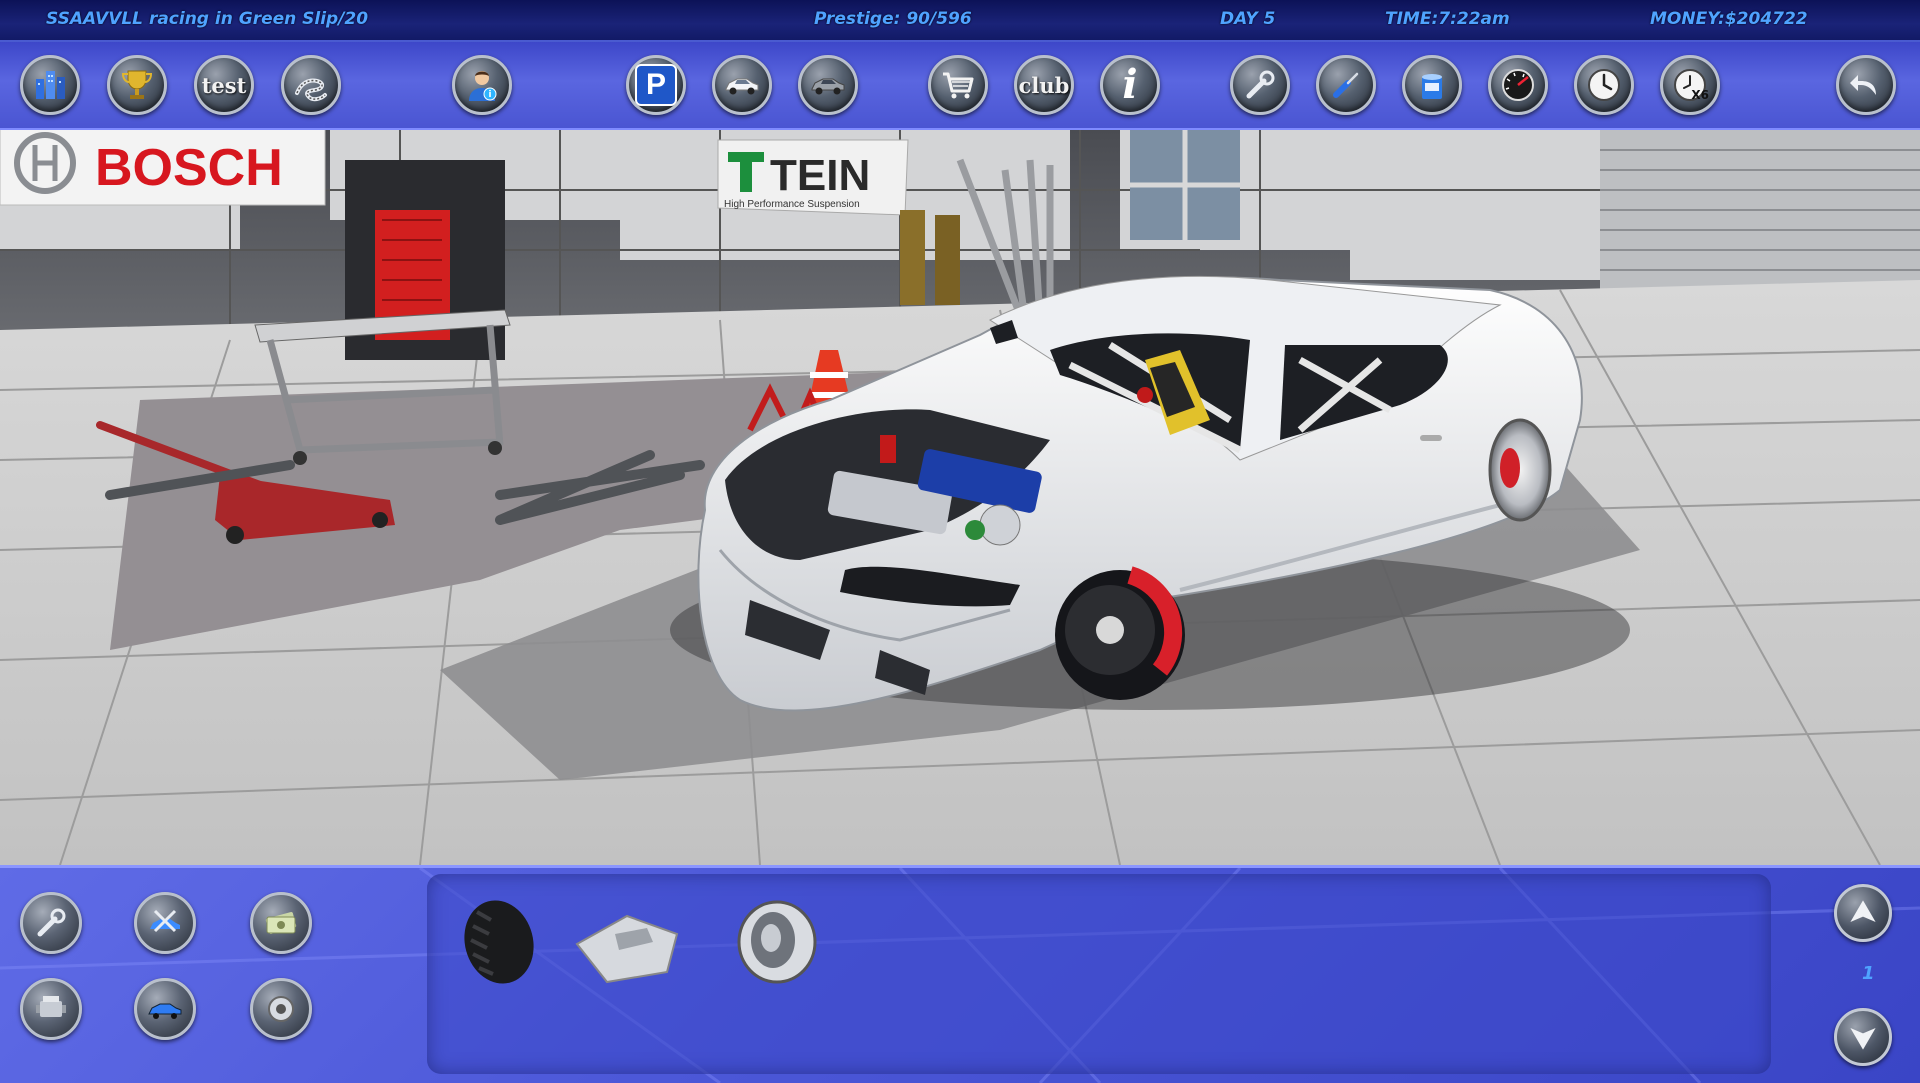  I want to click on my-car-button, so click(742, 85).